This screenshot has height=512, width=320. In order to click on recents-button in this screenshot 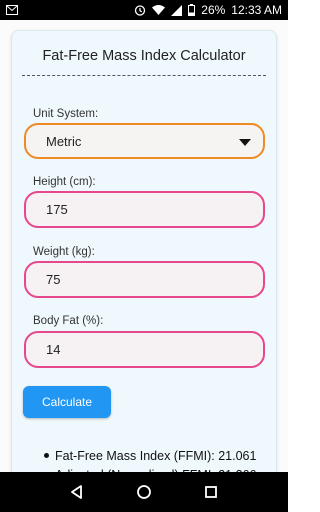, I will do `click(211, 492)`.